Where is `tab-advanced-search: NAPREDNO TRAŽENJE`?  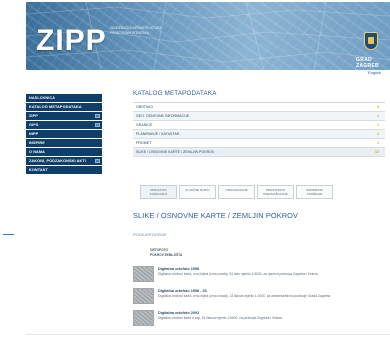 tab-advanced-search: NAPREDNO TRAŽENJE is located at coordinates (314, 192).